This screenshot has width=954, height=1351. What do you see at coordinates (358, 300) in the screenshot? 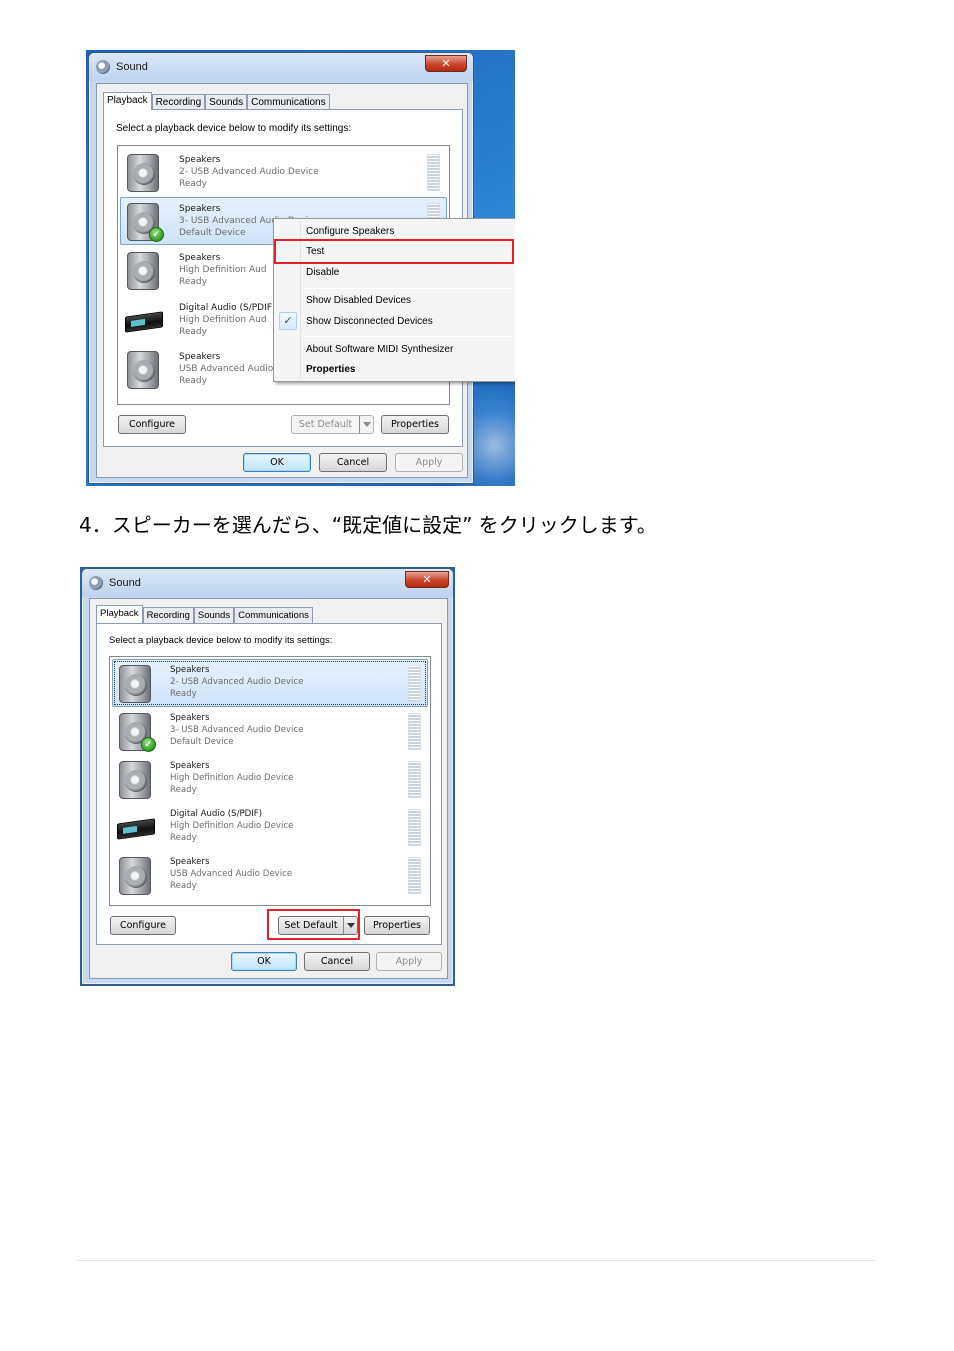
I see `menu-item-show-disabled: Show Disabled Devices` at bounding box center [358, 300].